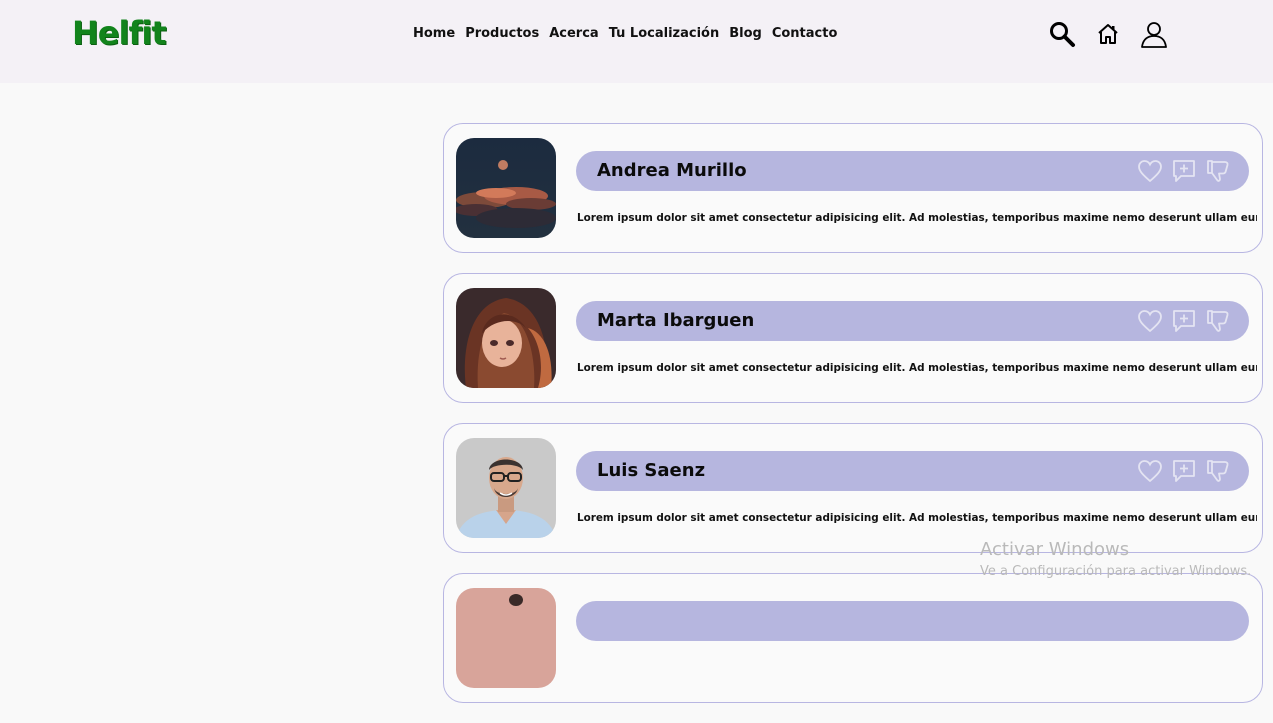 This screenshot has width=1273, height=723. I want to click on name-bar: Andrea Murillo, so click(912, 171).